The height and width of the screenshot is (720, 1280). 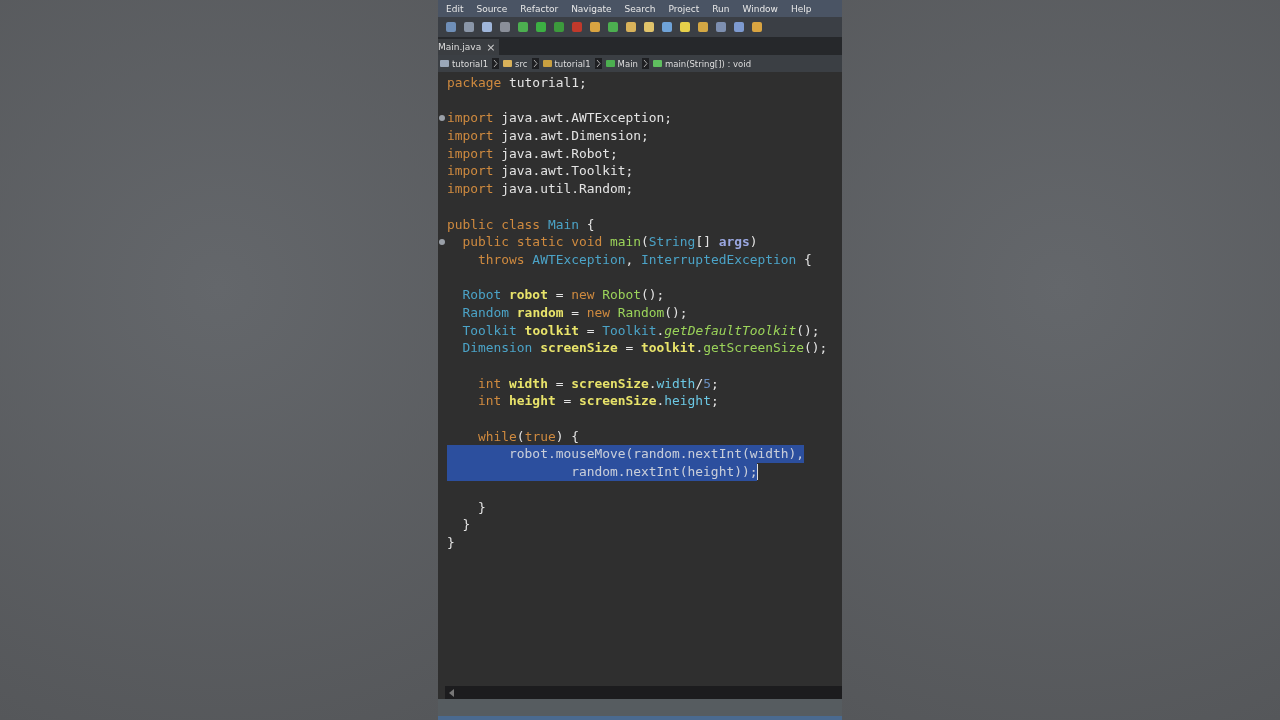 What do you see at coordinates (591, 8) in the screenshot?
I see `menu-item: Navigate` at bounding box center [591, 8].